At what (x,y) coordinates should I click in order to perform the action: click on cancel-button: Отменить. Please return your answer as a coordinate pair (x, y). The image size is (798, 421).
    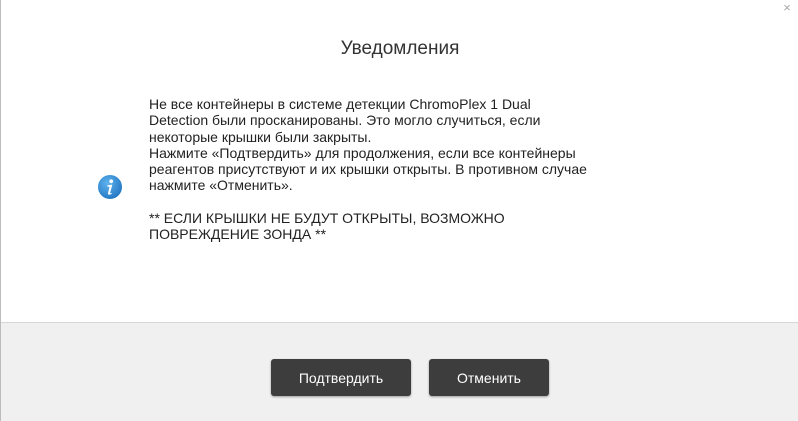
    Looking at the image, I should click on (489, 377).